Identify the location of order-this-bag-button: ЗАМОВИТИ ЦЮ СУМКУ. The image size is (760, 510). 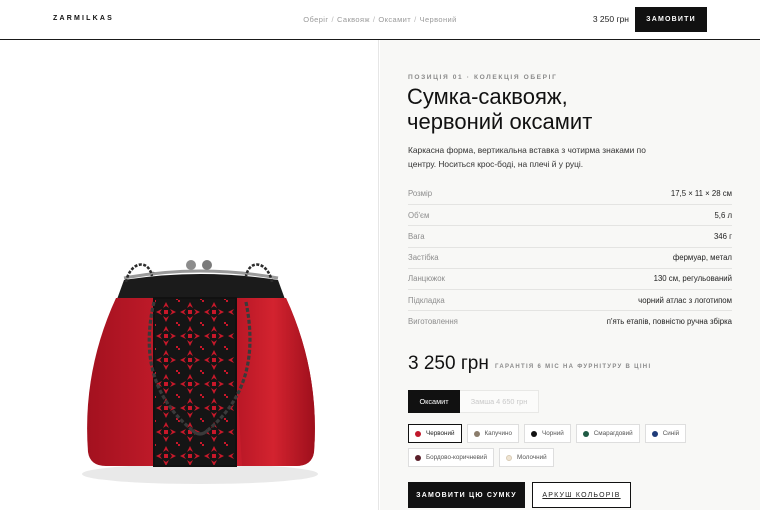
(466, 495).